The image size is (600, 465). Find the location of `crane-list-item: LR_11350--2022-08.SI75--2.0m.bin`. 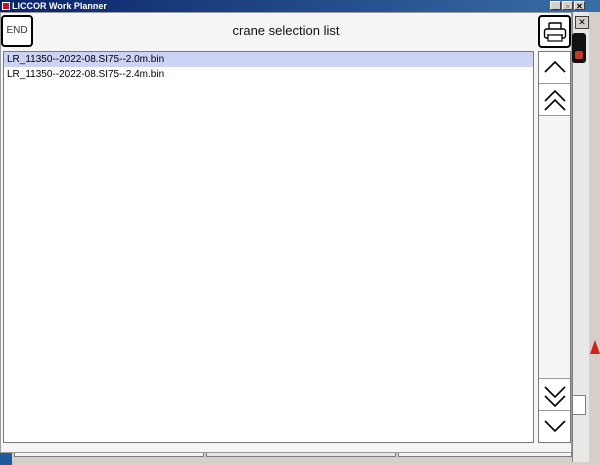

crane-list-item: LR_11350--2022-08.SI75--2.0m.bin is located at coordinates (268, 59).